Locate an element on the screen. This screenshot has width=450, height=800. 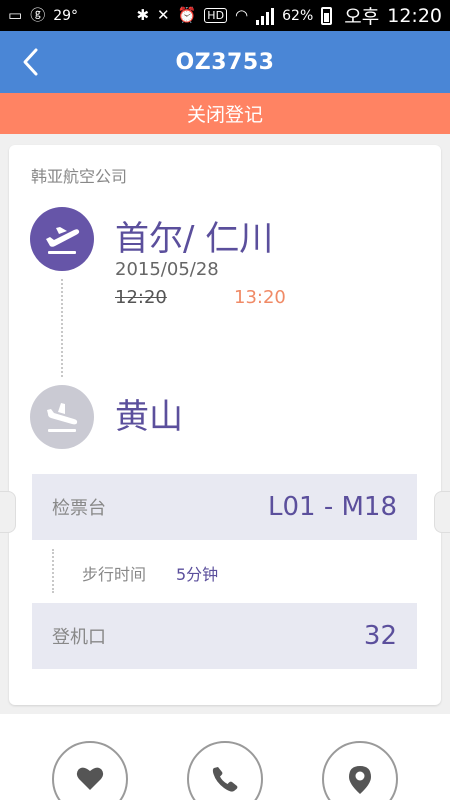
heart-icon is located at coordinates (90, 778).